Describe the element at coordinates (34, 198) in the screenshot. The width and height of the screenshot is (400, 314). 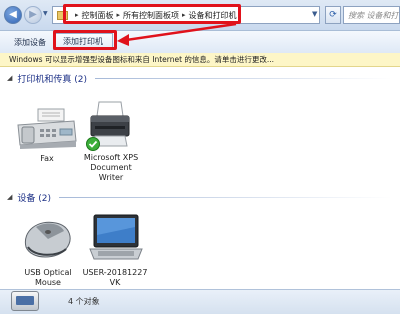
I see `section-title: 设备 (2)` at that location.